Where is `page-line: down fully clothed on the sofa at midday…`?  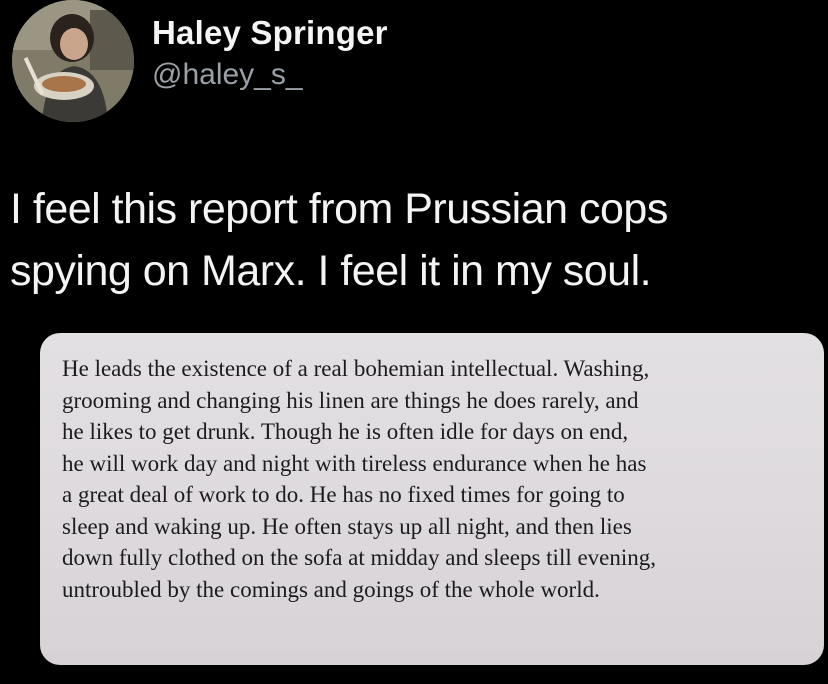 page-line: down fully clothed on the sofa at midday… is located at coordinates (359, 557).